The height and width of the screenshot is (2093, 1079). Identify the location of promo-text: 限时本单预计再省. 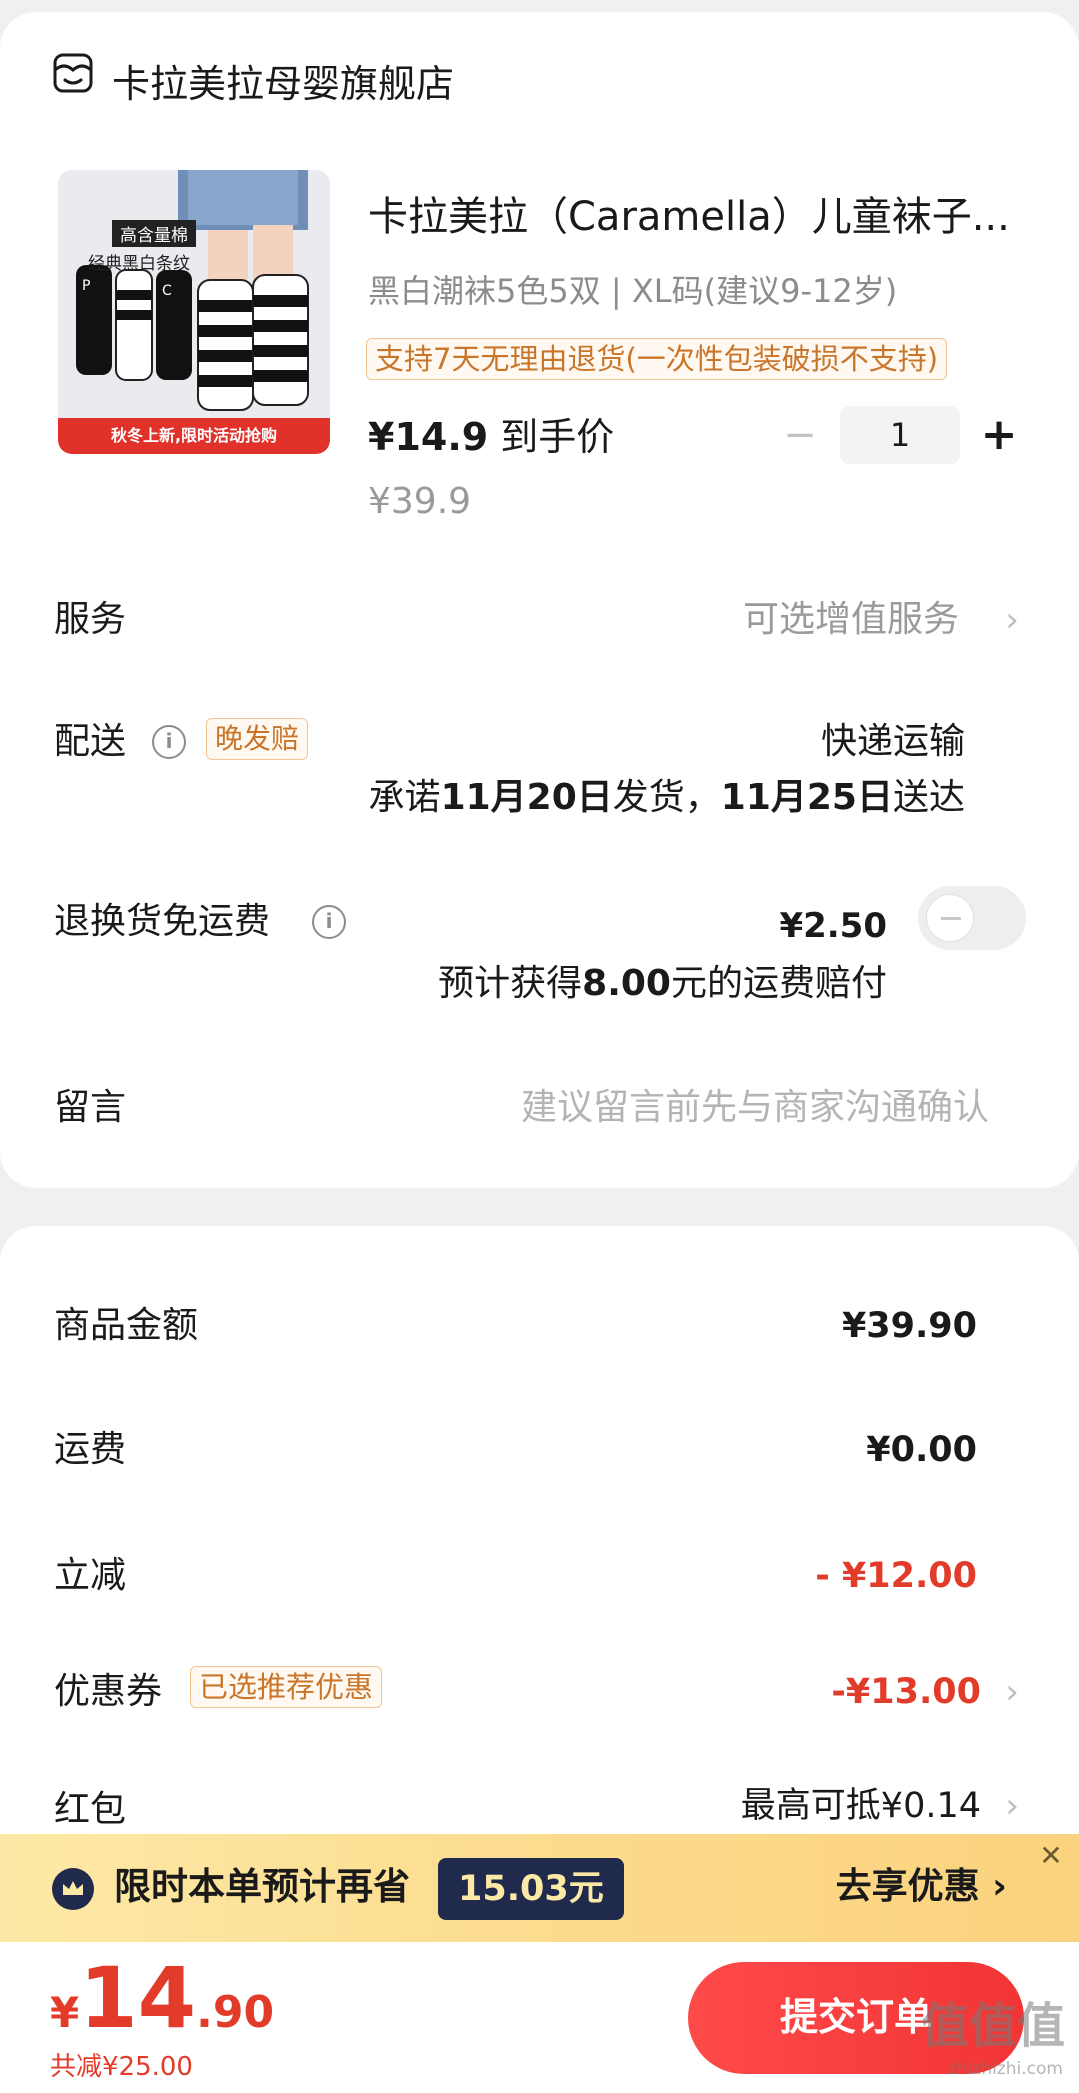
(262, 1886).